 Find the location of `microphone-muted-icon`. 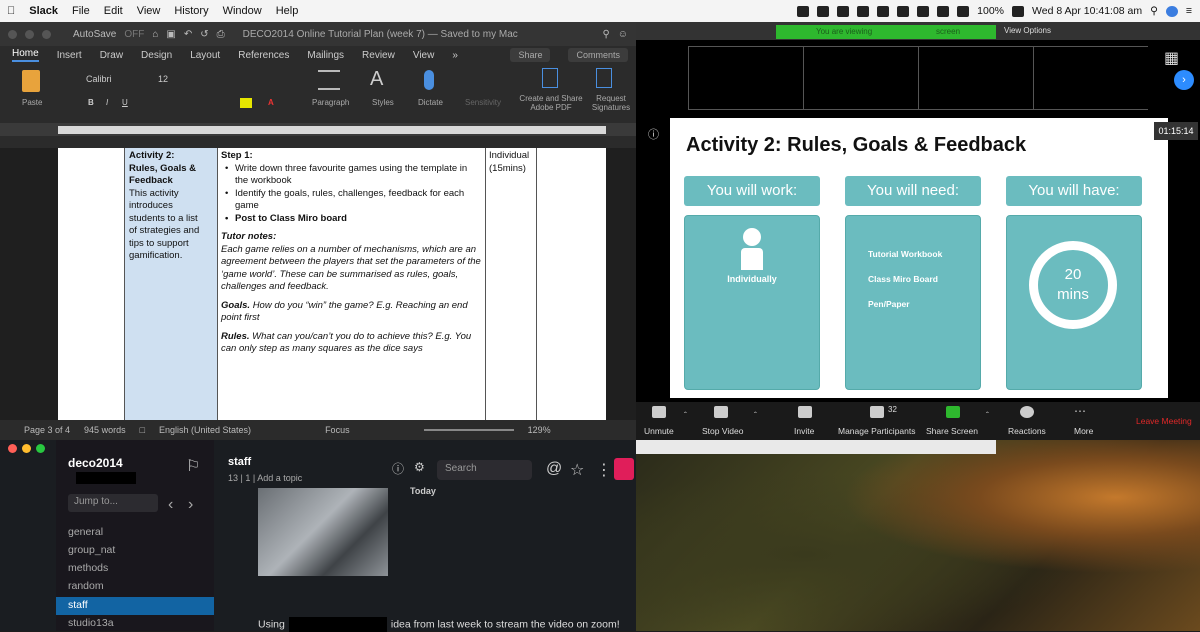

microphone-muted-icon is located at coordinates (659, 412).